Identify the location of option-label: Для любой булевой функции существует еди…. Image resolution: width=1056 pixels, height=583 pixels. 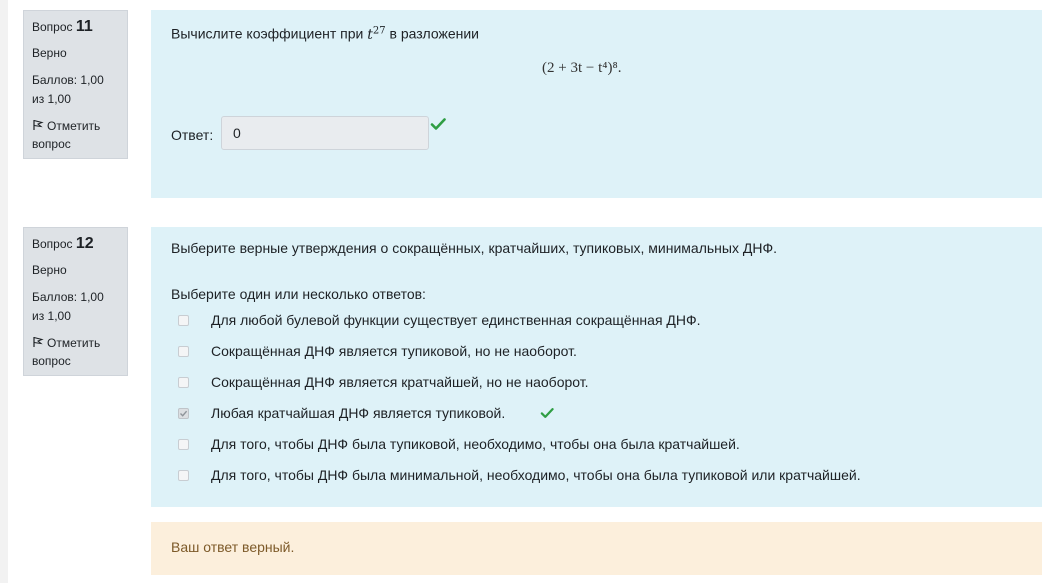
(456, 320).